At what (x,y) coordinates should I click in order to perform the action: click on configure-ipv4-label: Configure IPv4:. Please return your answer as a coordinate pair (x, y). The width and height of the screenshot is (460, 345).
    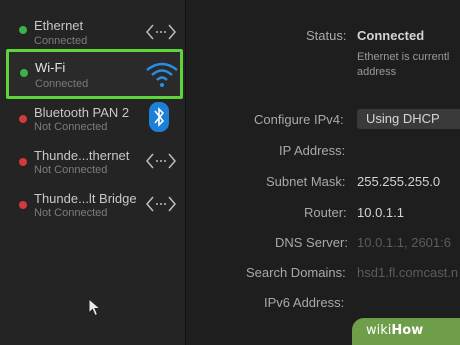
    Looking at the image, I should click on (299, 119).